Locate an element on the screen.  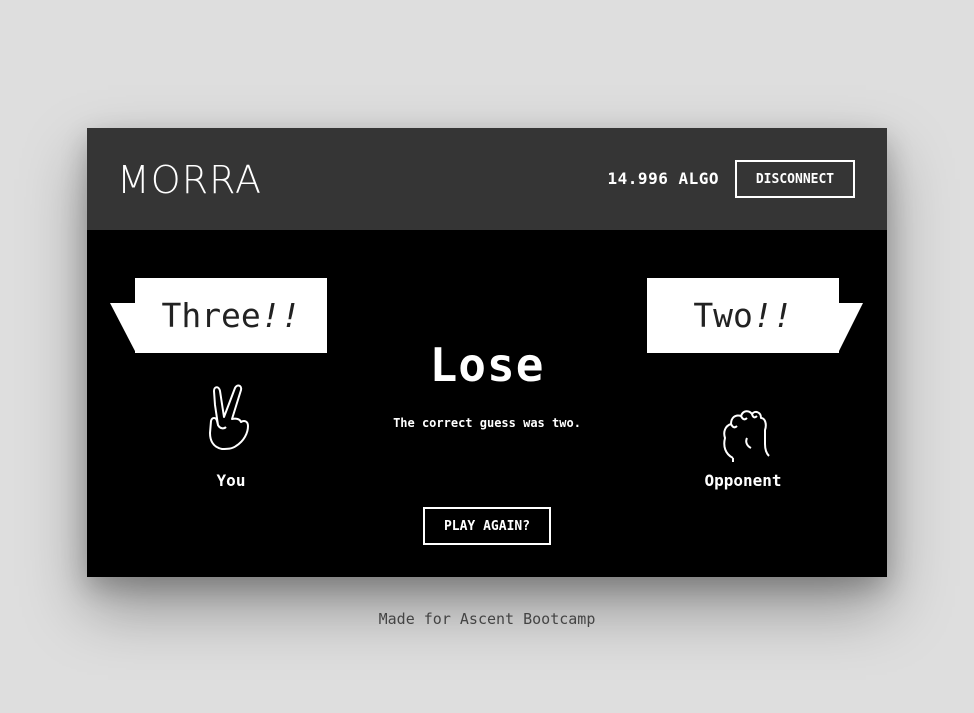
wallet-balance: 14.996 ALGO is located at coordinates (663, 178).